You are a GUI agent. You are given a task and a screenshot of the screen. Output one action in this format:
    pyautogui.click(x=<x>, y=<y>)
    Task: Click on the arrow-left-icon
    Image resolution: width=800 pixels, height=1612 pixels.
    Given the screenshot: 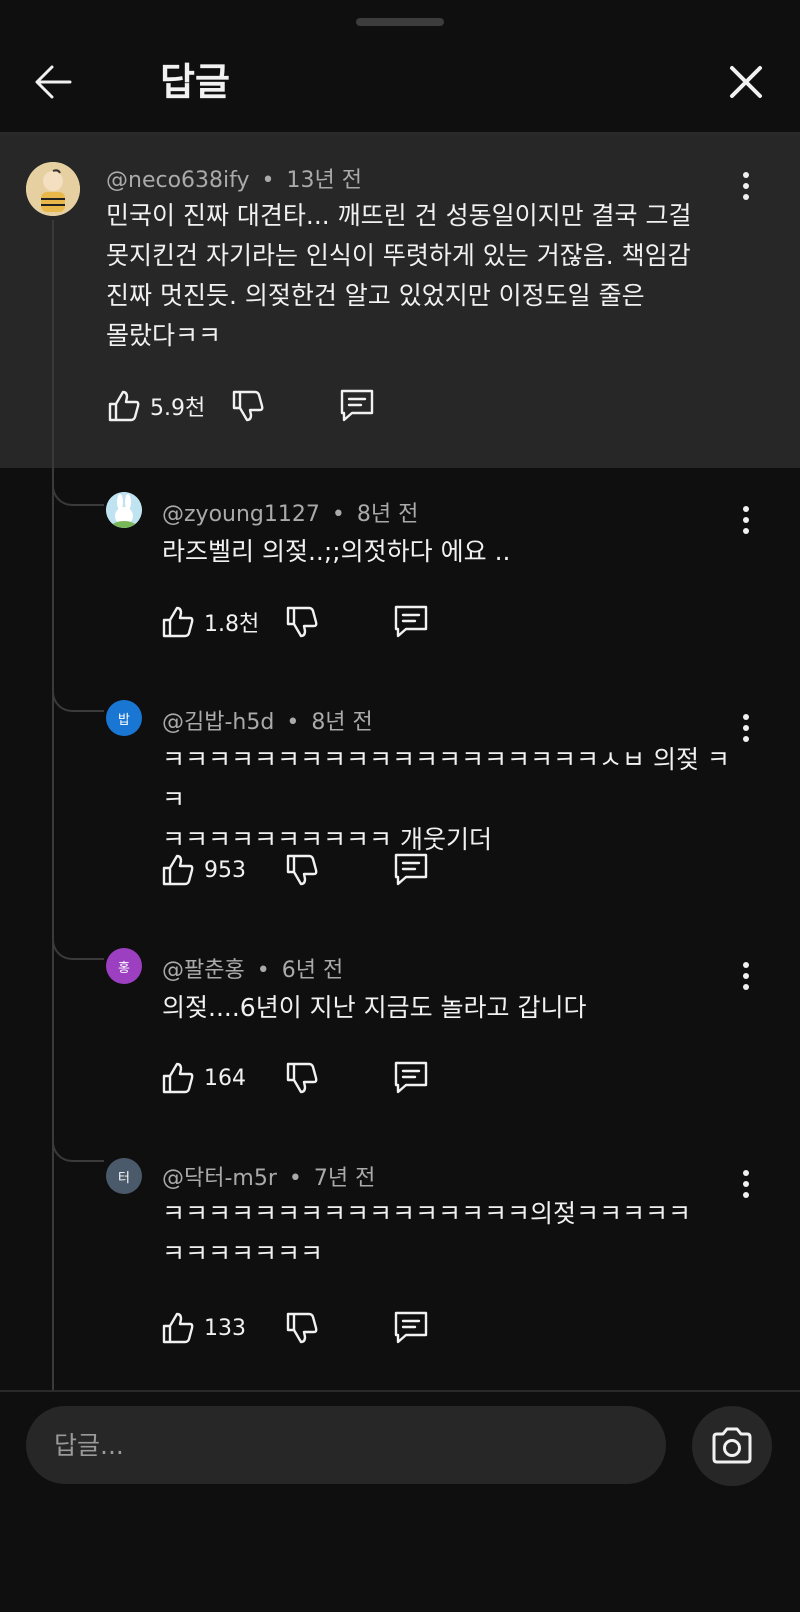 What is the action you would take?
    pyautogui.click(x=53, y=82)
    